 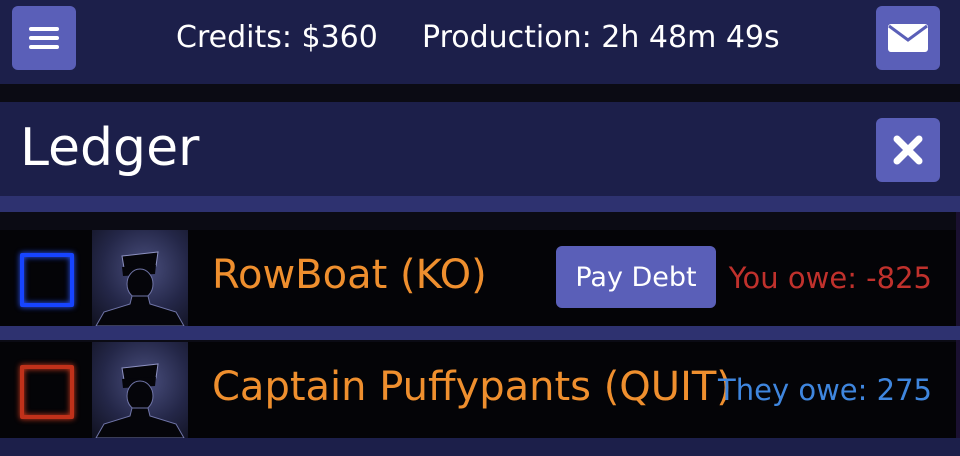 I want to click on pay-debt-button: Pay Debt, so click(x=636, y=277).